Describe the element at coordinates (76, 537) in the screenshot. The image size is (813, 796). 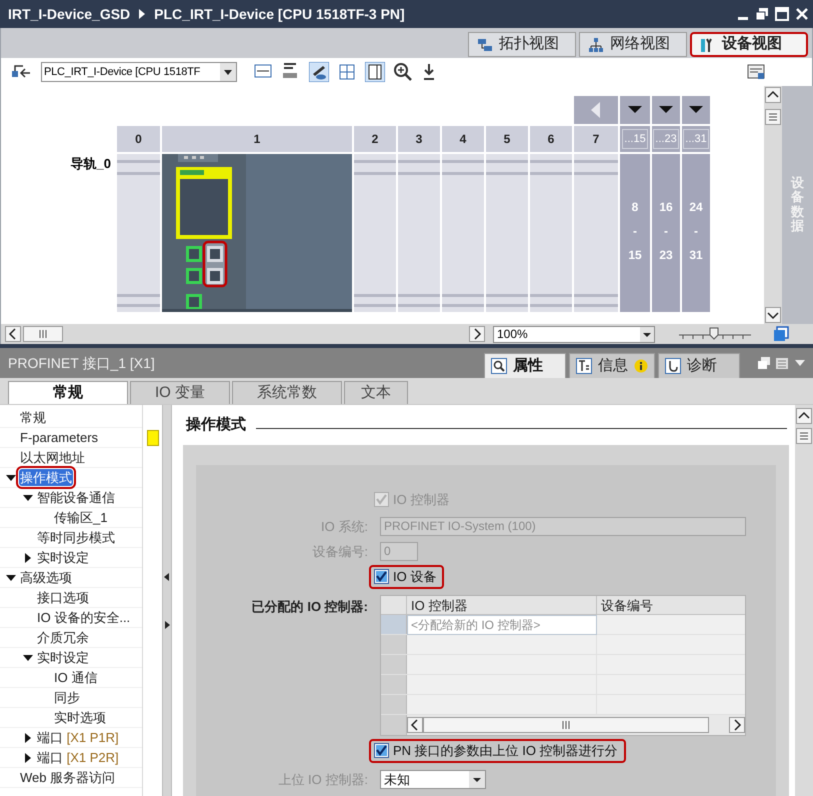
I see `nav-item: 等时同步模式` at that location.